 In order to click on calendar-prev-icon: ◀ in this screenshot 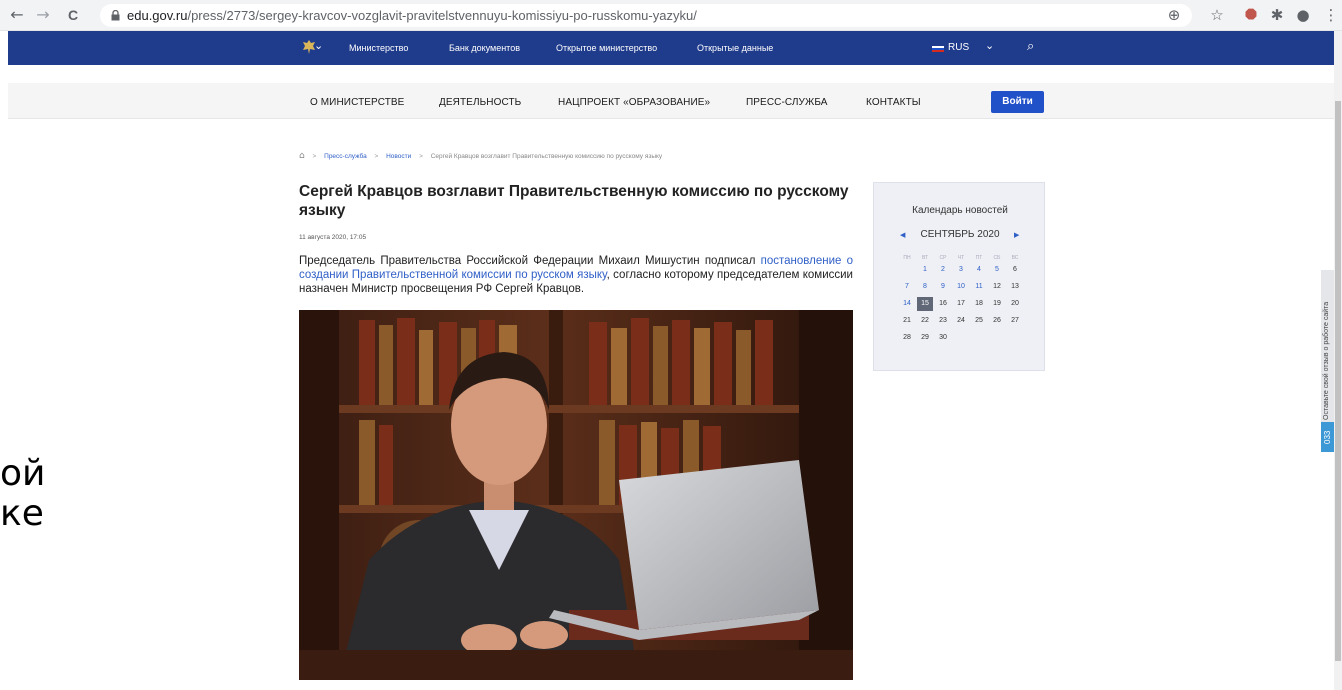, I will do `click(902, 235)`.